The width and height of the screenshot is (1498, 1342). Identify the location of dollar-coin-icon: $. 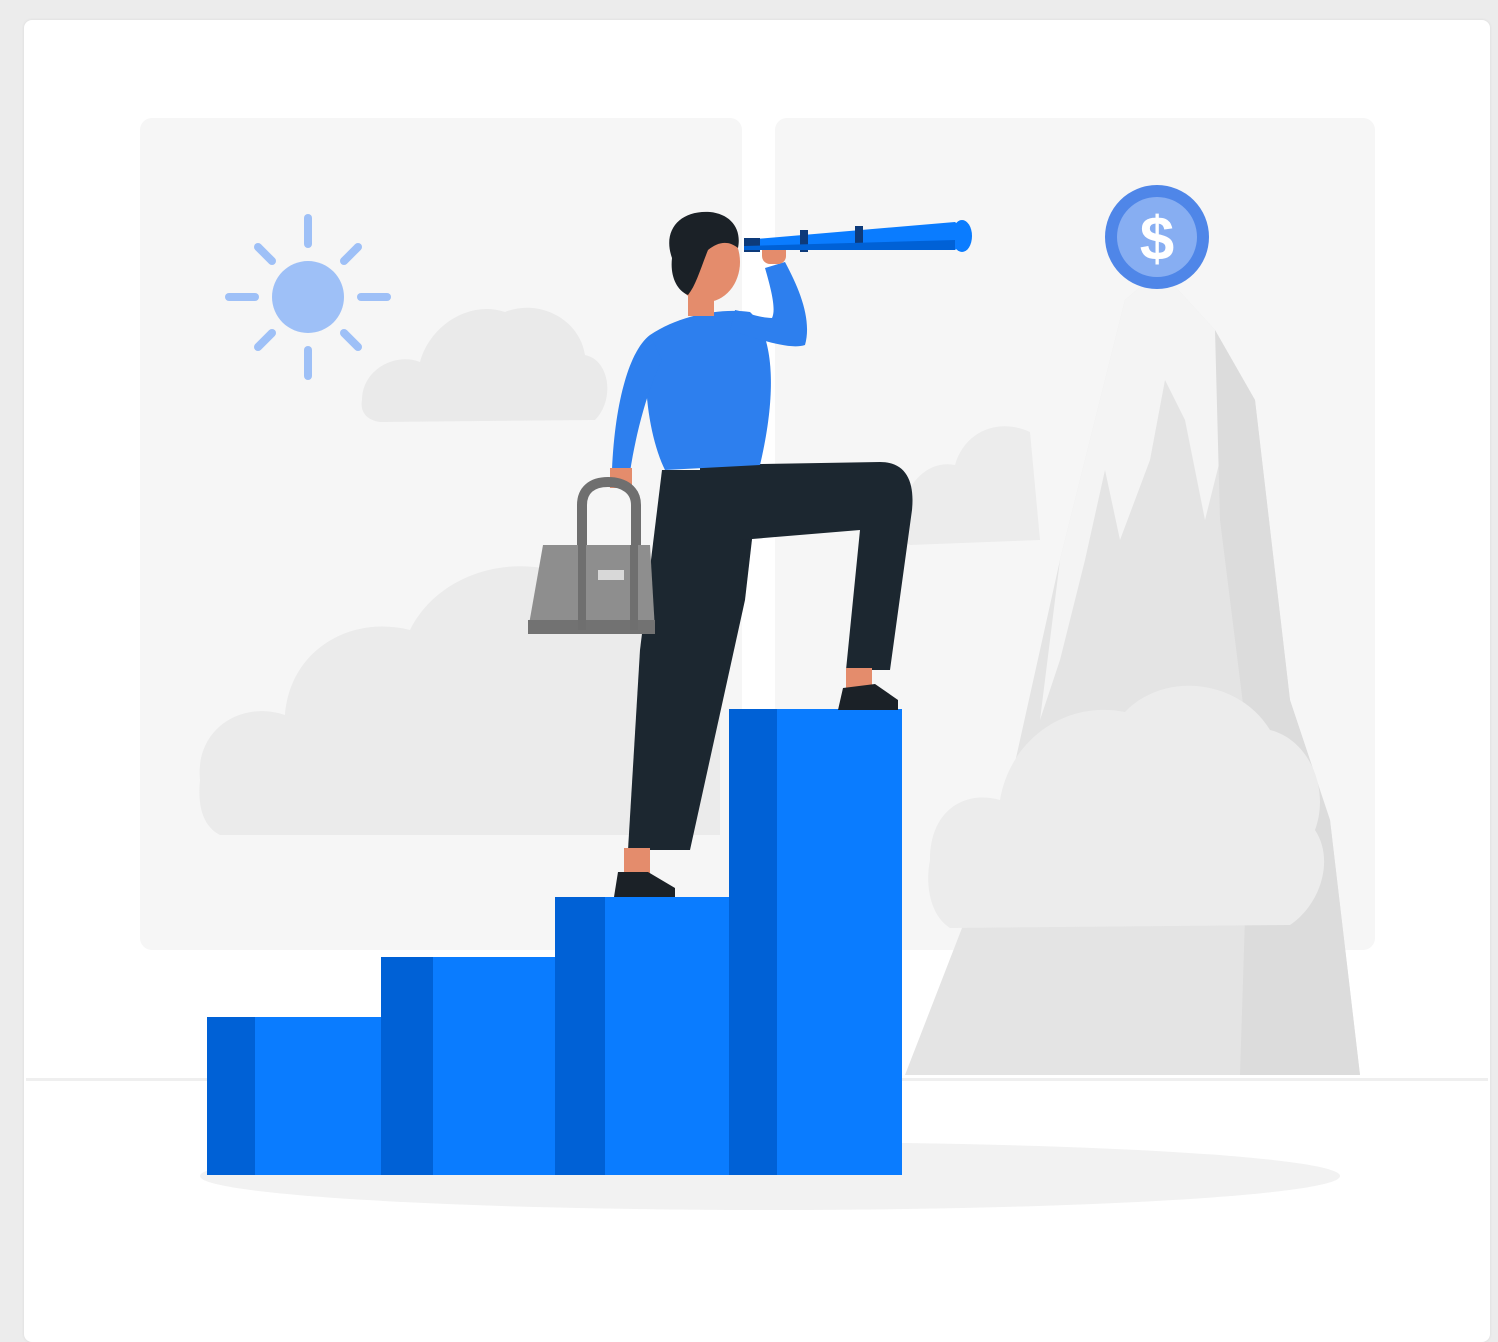
(1157, 237).